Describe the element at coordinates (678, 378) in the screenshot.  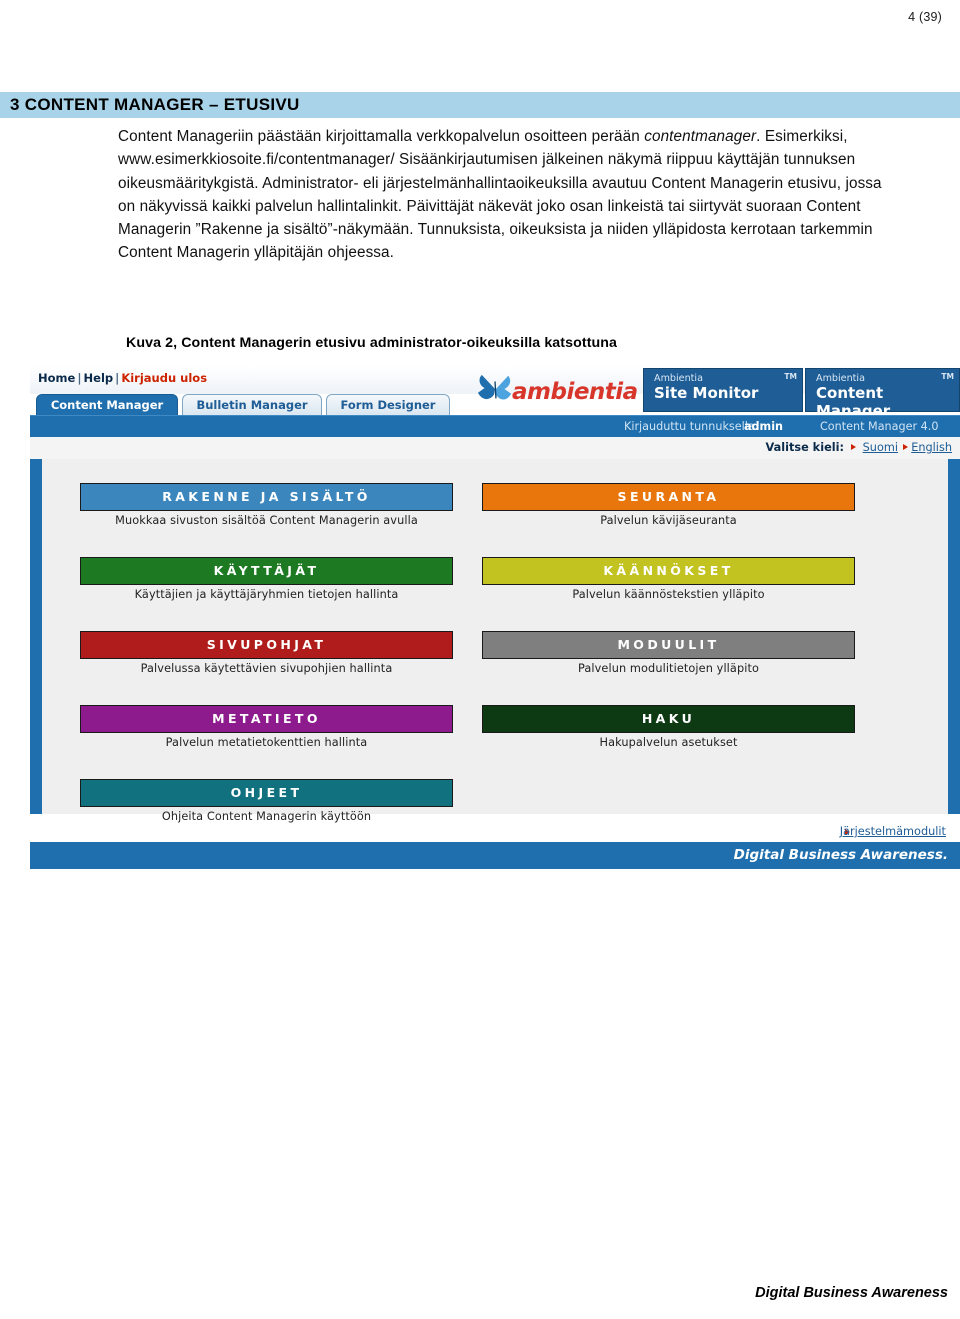
I see `site-monitor-brand: Ambientia` at that location.